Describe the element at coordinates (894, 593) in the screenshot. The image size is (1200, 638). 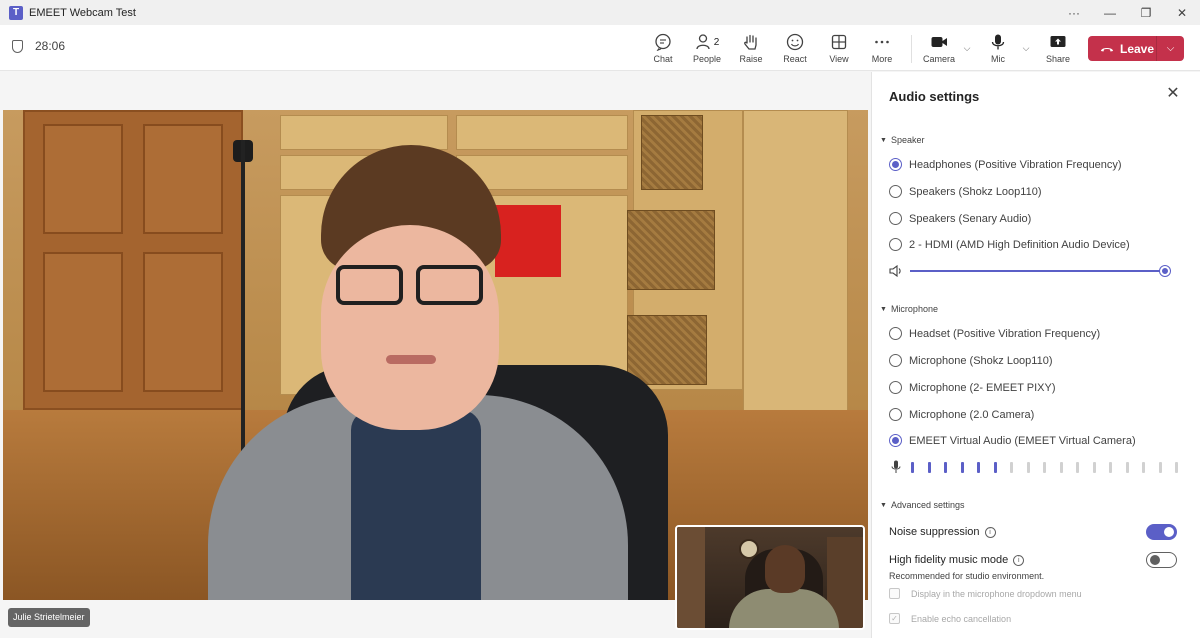
I see `checkbox` at that location.